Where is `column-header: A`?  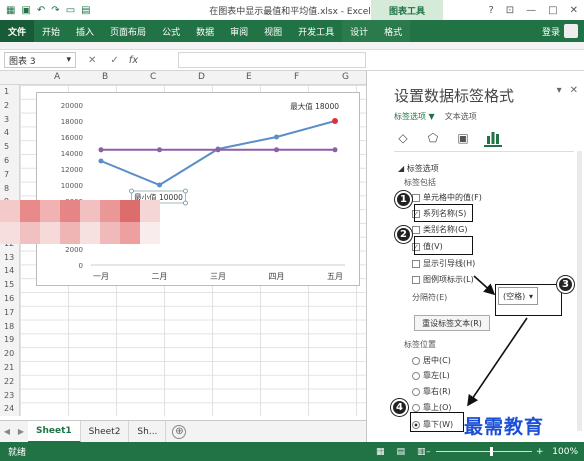
column-header: A is located at coordinates (57, 77).